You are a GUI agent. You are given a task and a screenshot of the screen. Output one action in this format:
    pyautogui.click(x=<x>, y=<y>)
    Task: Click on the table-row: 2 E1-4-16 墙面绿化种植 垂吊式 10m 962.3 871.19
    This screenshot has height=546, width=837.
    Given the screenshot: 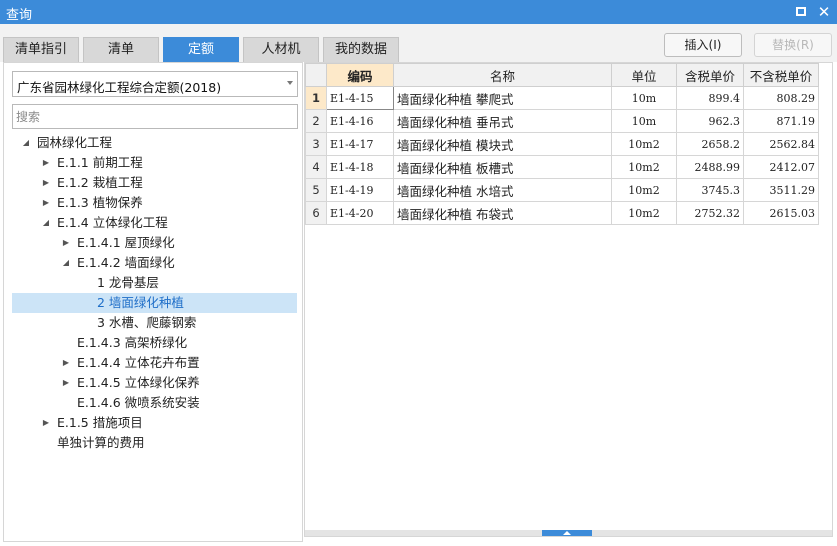 What is the action you would take?
    pyautogui.click(x=562, y=121)
    